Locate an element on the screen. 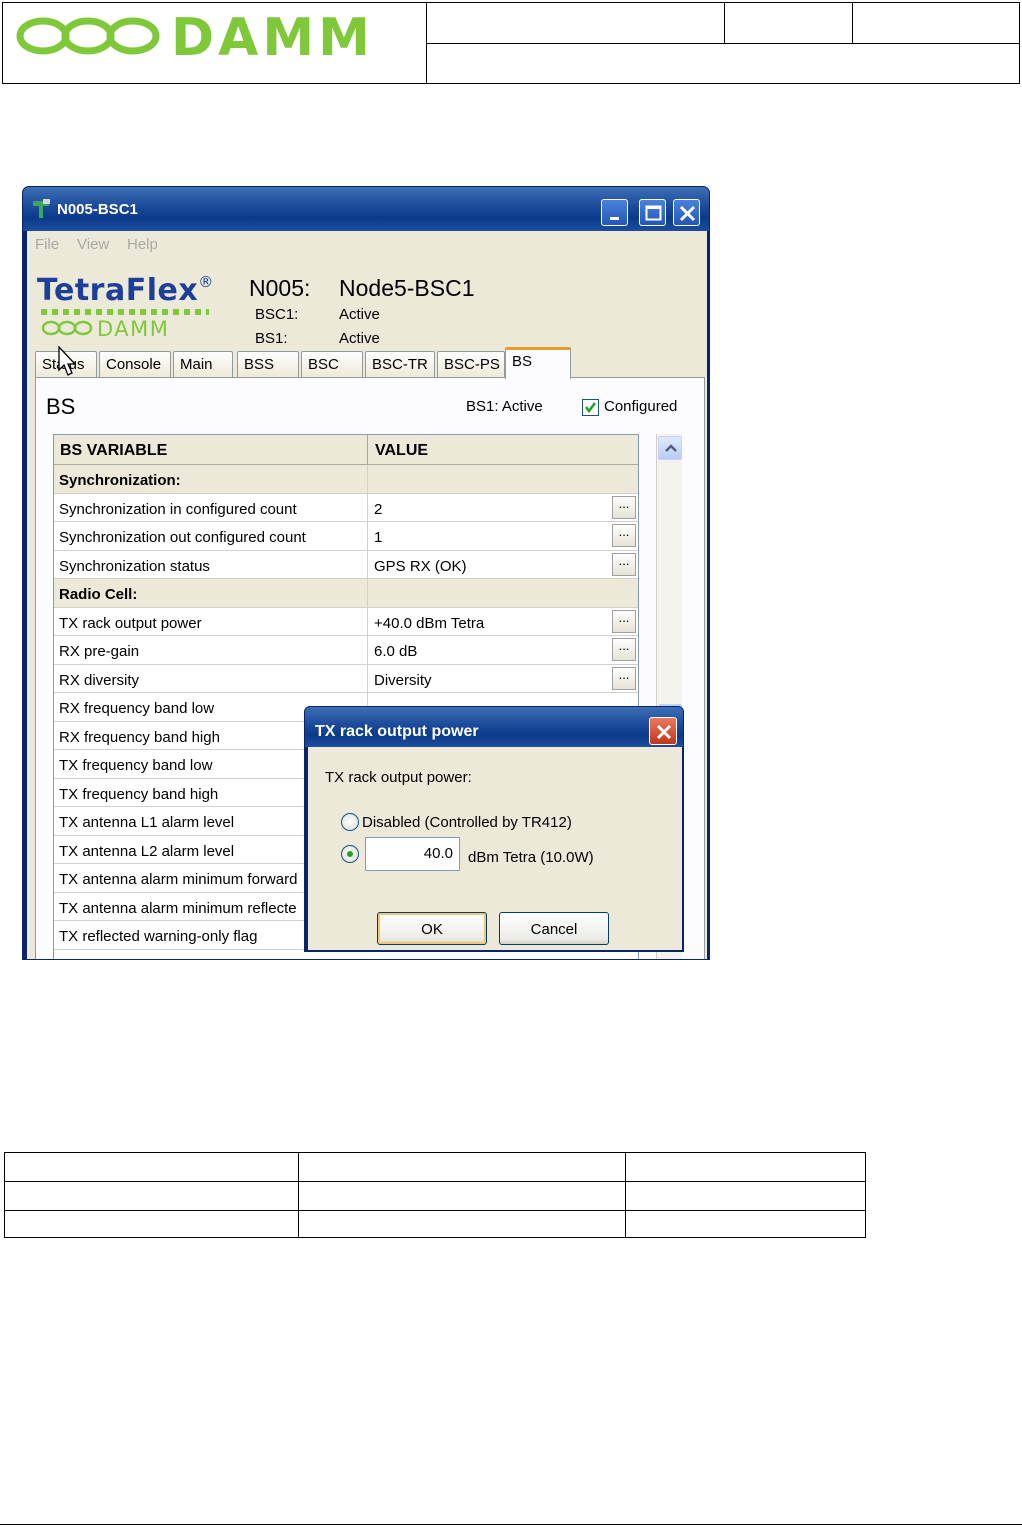 This screenshot has height=1530, width=1022. maximize-icon is located at coordinates (653, 213).